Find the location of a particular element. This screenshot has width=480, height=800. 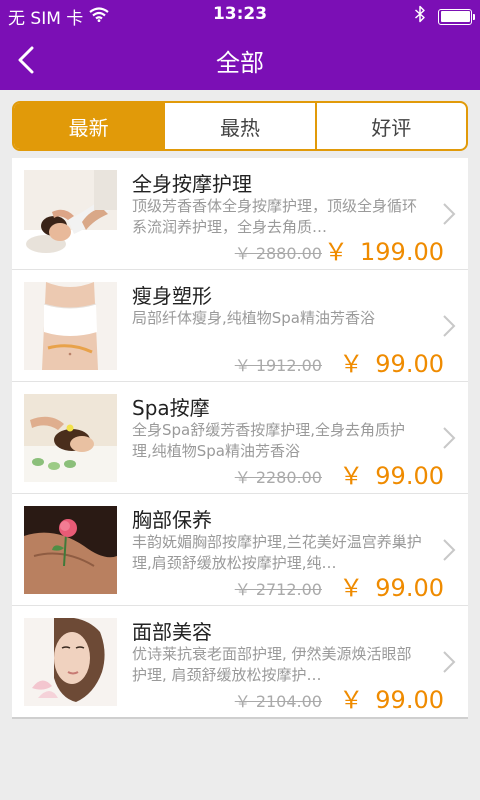

status-time: 13:23 is located at coordinates (240, 14).